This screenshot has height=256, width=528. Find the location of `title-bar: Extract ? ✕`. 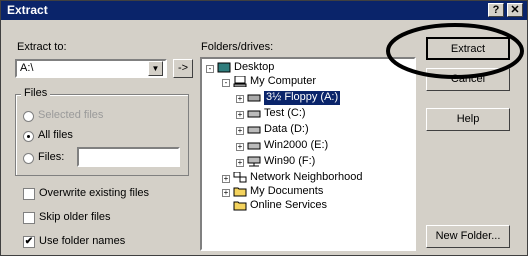

title-bar: Extract ? ✕ is located at coordinates (264, 10).